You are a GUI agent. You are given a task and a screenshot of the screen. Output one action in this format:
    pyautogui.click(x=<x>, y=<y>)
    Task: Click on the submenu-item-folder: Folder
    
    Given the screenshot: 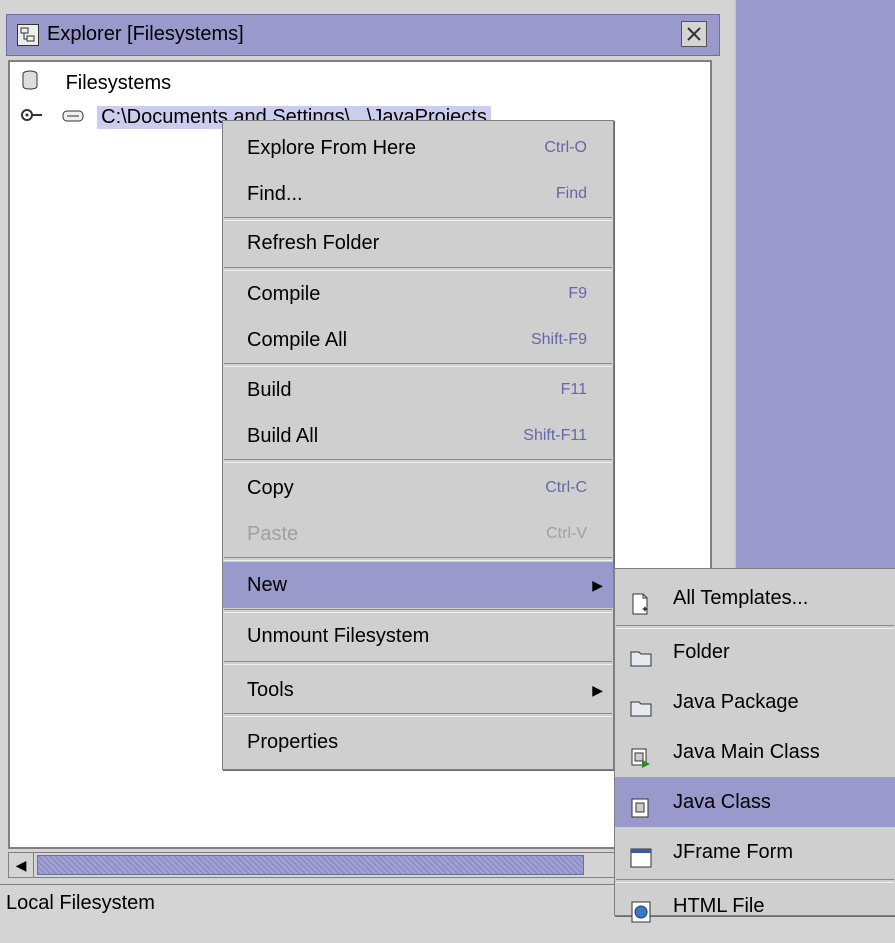 What is the action you would take?
    pyautogui.click(x=755, y=652)
    